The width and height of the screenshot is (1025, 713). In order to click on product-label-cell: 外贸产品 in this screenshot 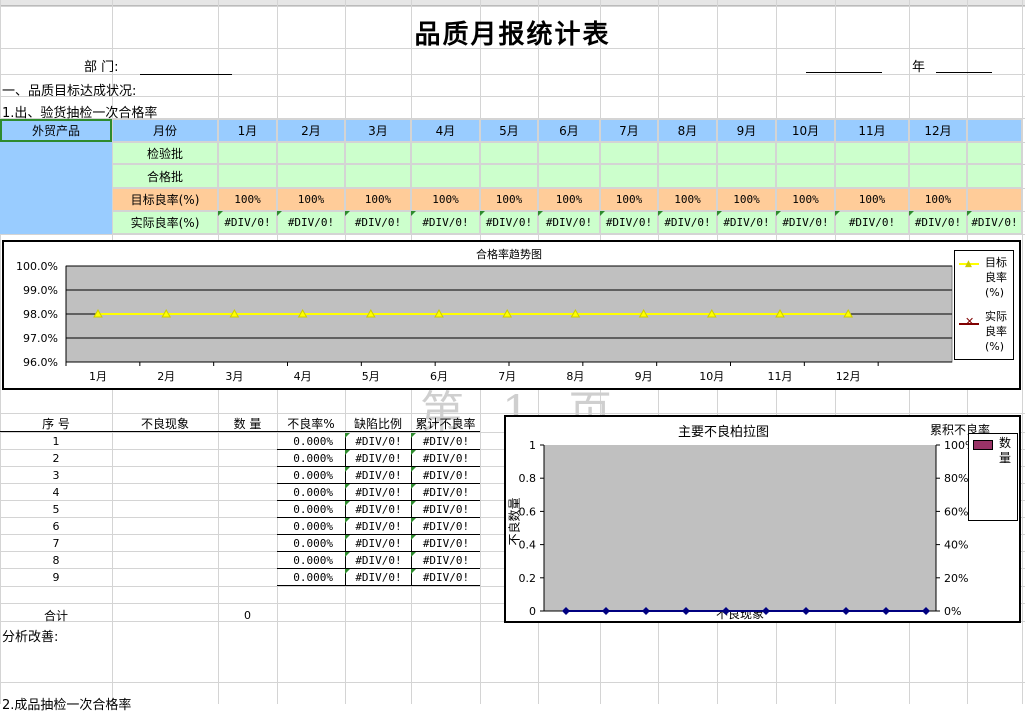, I will do `click(56, 130)`.